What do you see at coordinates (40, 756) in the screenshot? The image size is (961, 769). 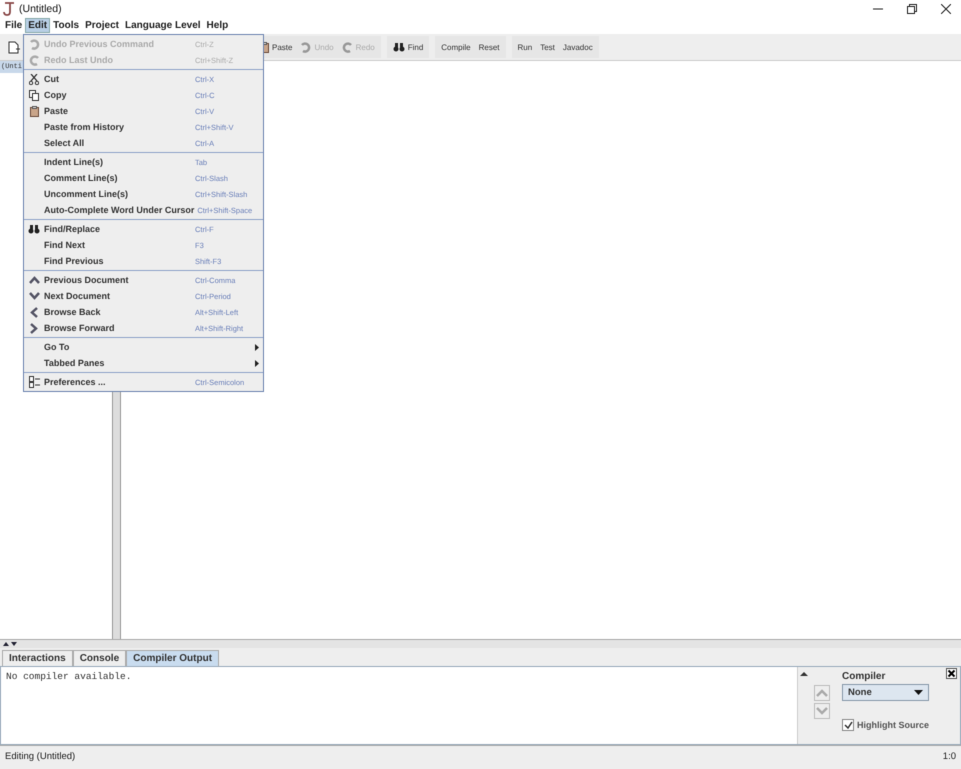 I see `status-text: Editing (Untitled)` at bounding box center [40, 756].